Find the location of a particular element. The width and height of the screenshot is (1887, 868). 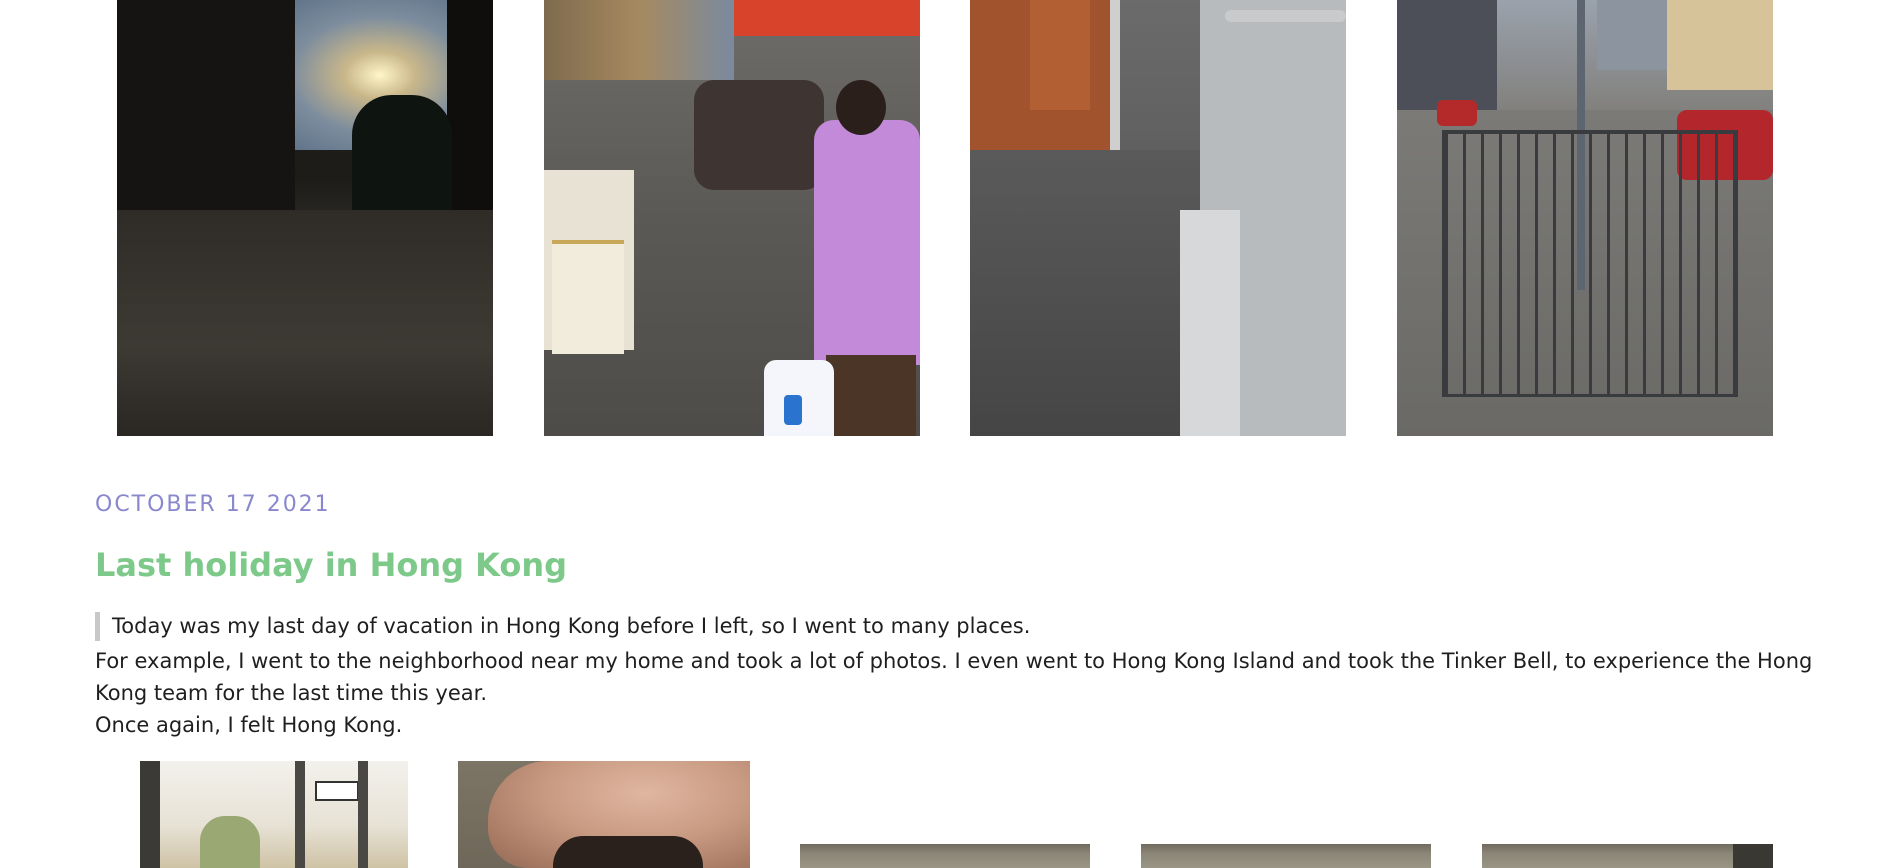

crowd is located at coordinates (759, 135).